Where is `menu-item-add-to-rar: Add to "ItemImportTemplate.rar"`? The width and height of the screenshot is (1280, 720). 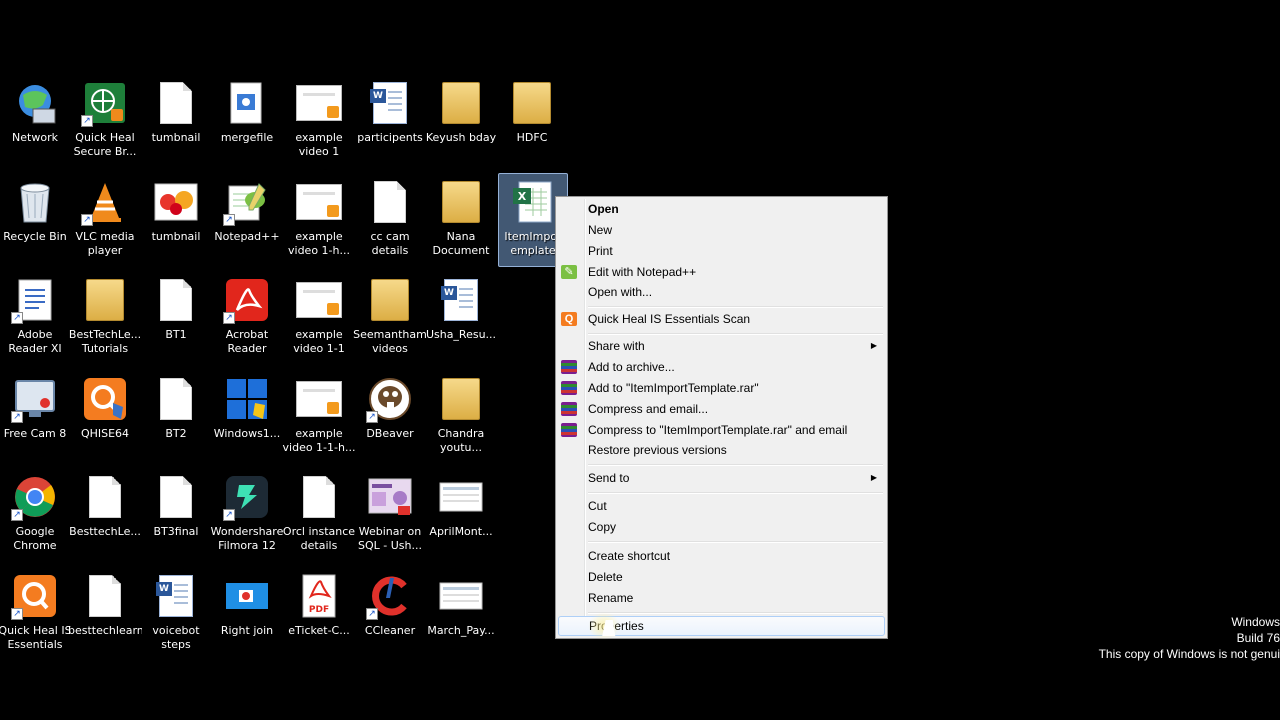 menu-item-add-to-rar: Add to "ItemImportTemplate.rar" is located at coordinates (721, 388).